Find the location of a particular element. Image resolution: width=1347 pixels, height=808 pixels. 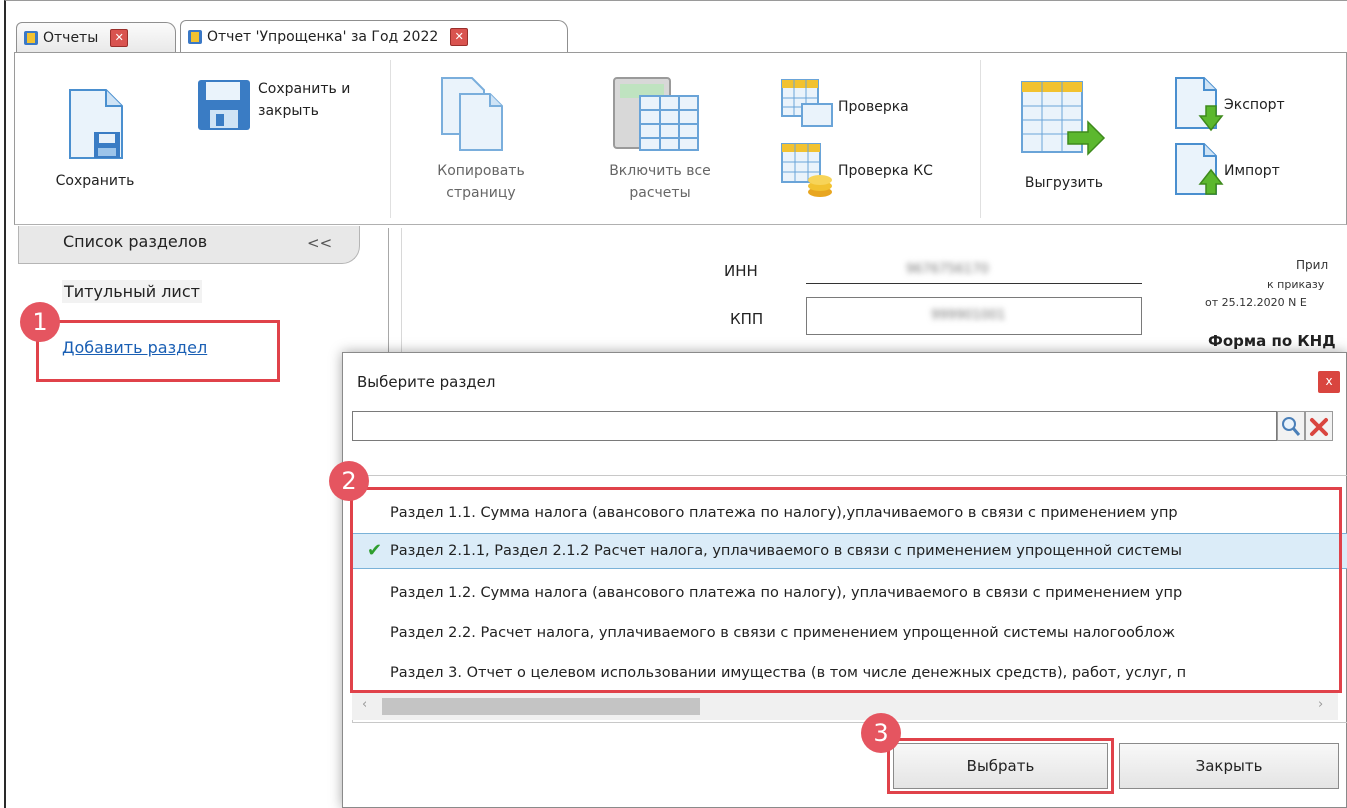

appendix-line-2: к приказу is located at coordinates (1296, 284).